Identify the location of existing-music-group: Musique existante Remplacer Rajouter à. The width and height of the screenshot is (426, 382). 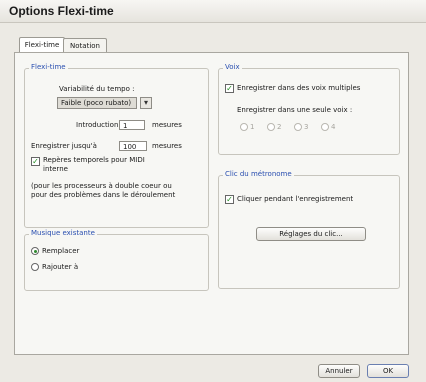
(116, 260).